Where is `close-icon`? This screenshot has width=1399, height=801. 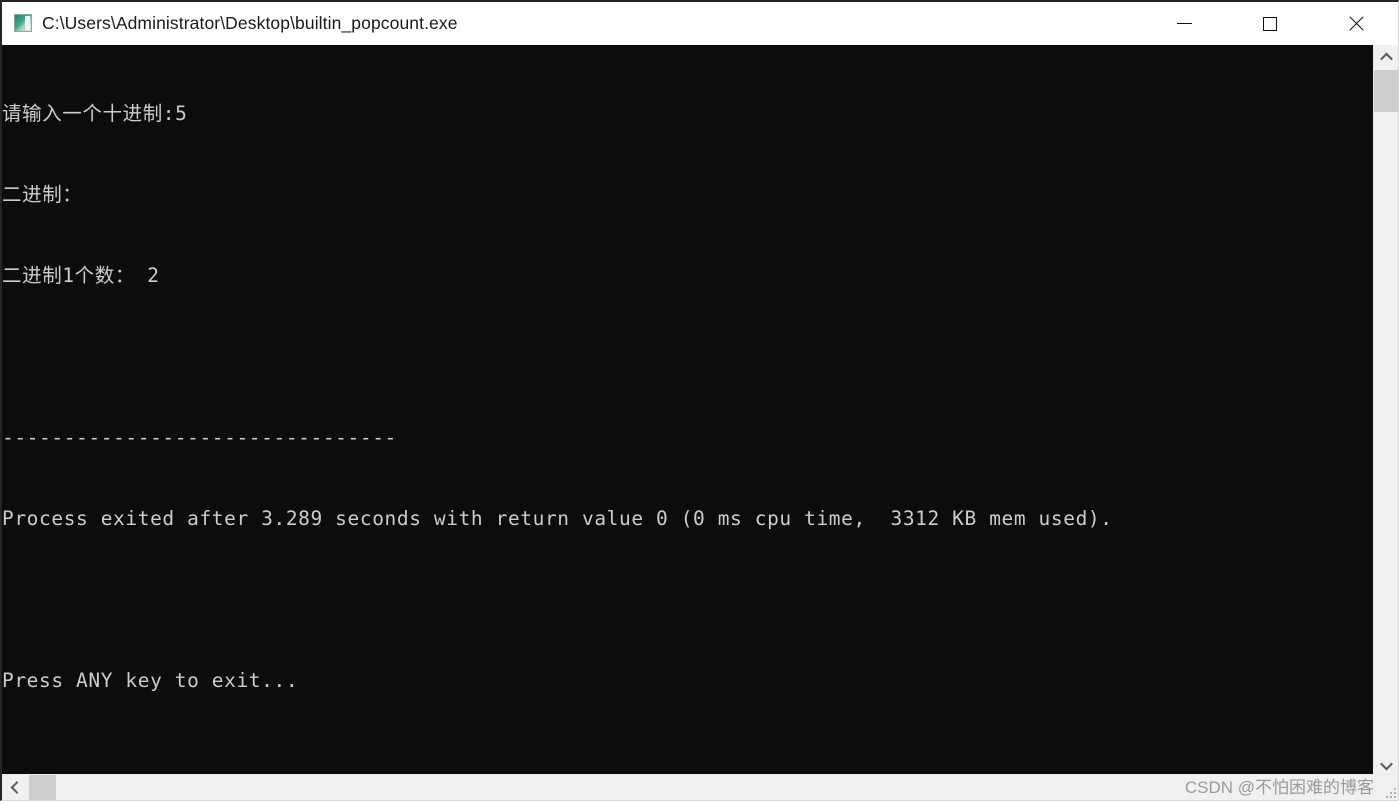 close-icon is located at coordinates (1356, 24).